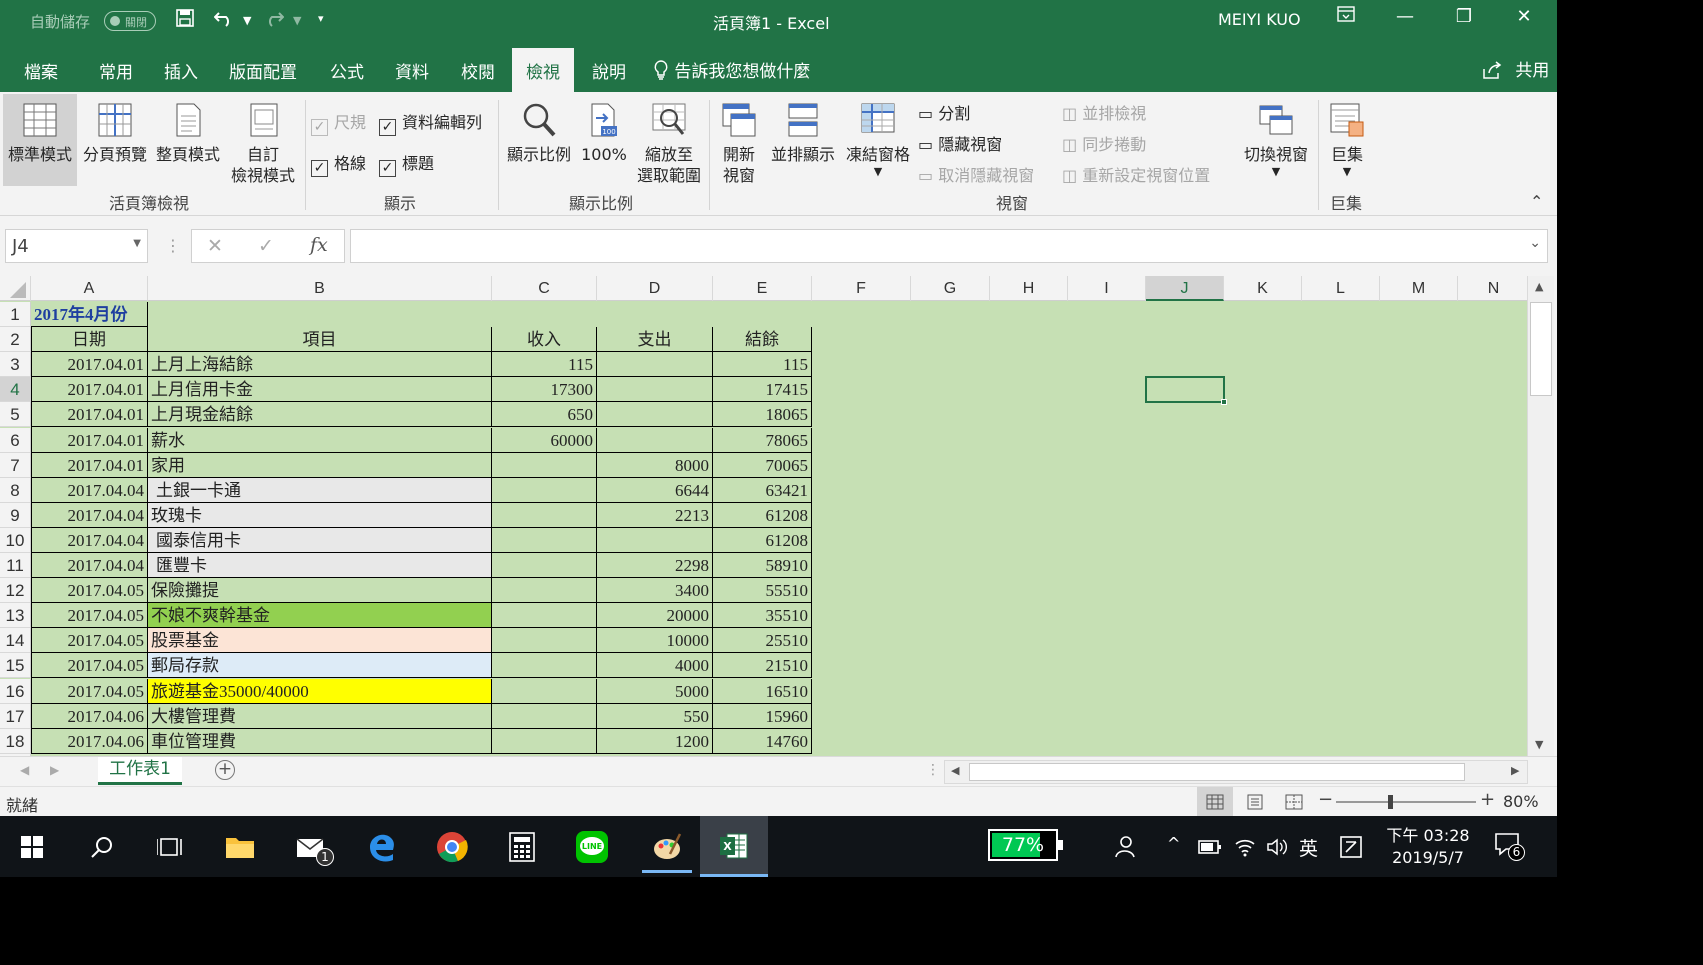 The image size is (1703, 965). What do you see at coordinates (950, 288) in the screenshot?
I see `column-header-g: G` at bounding box center [950, 288].